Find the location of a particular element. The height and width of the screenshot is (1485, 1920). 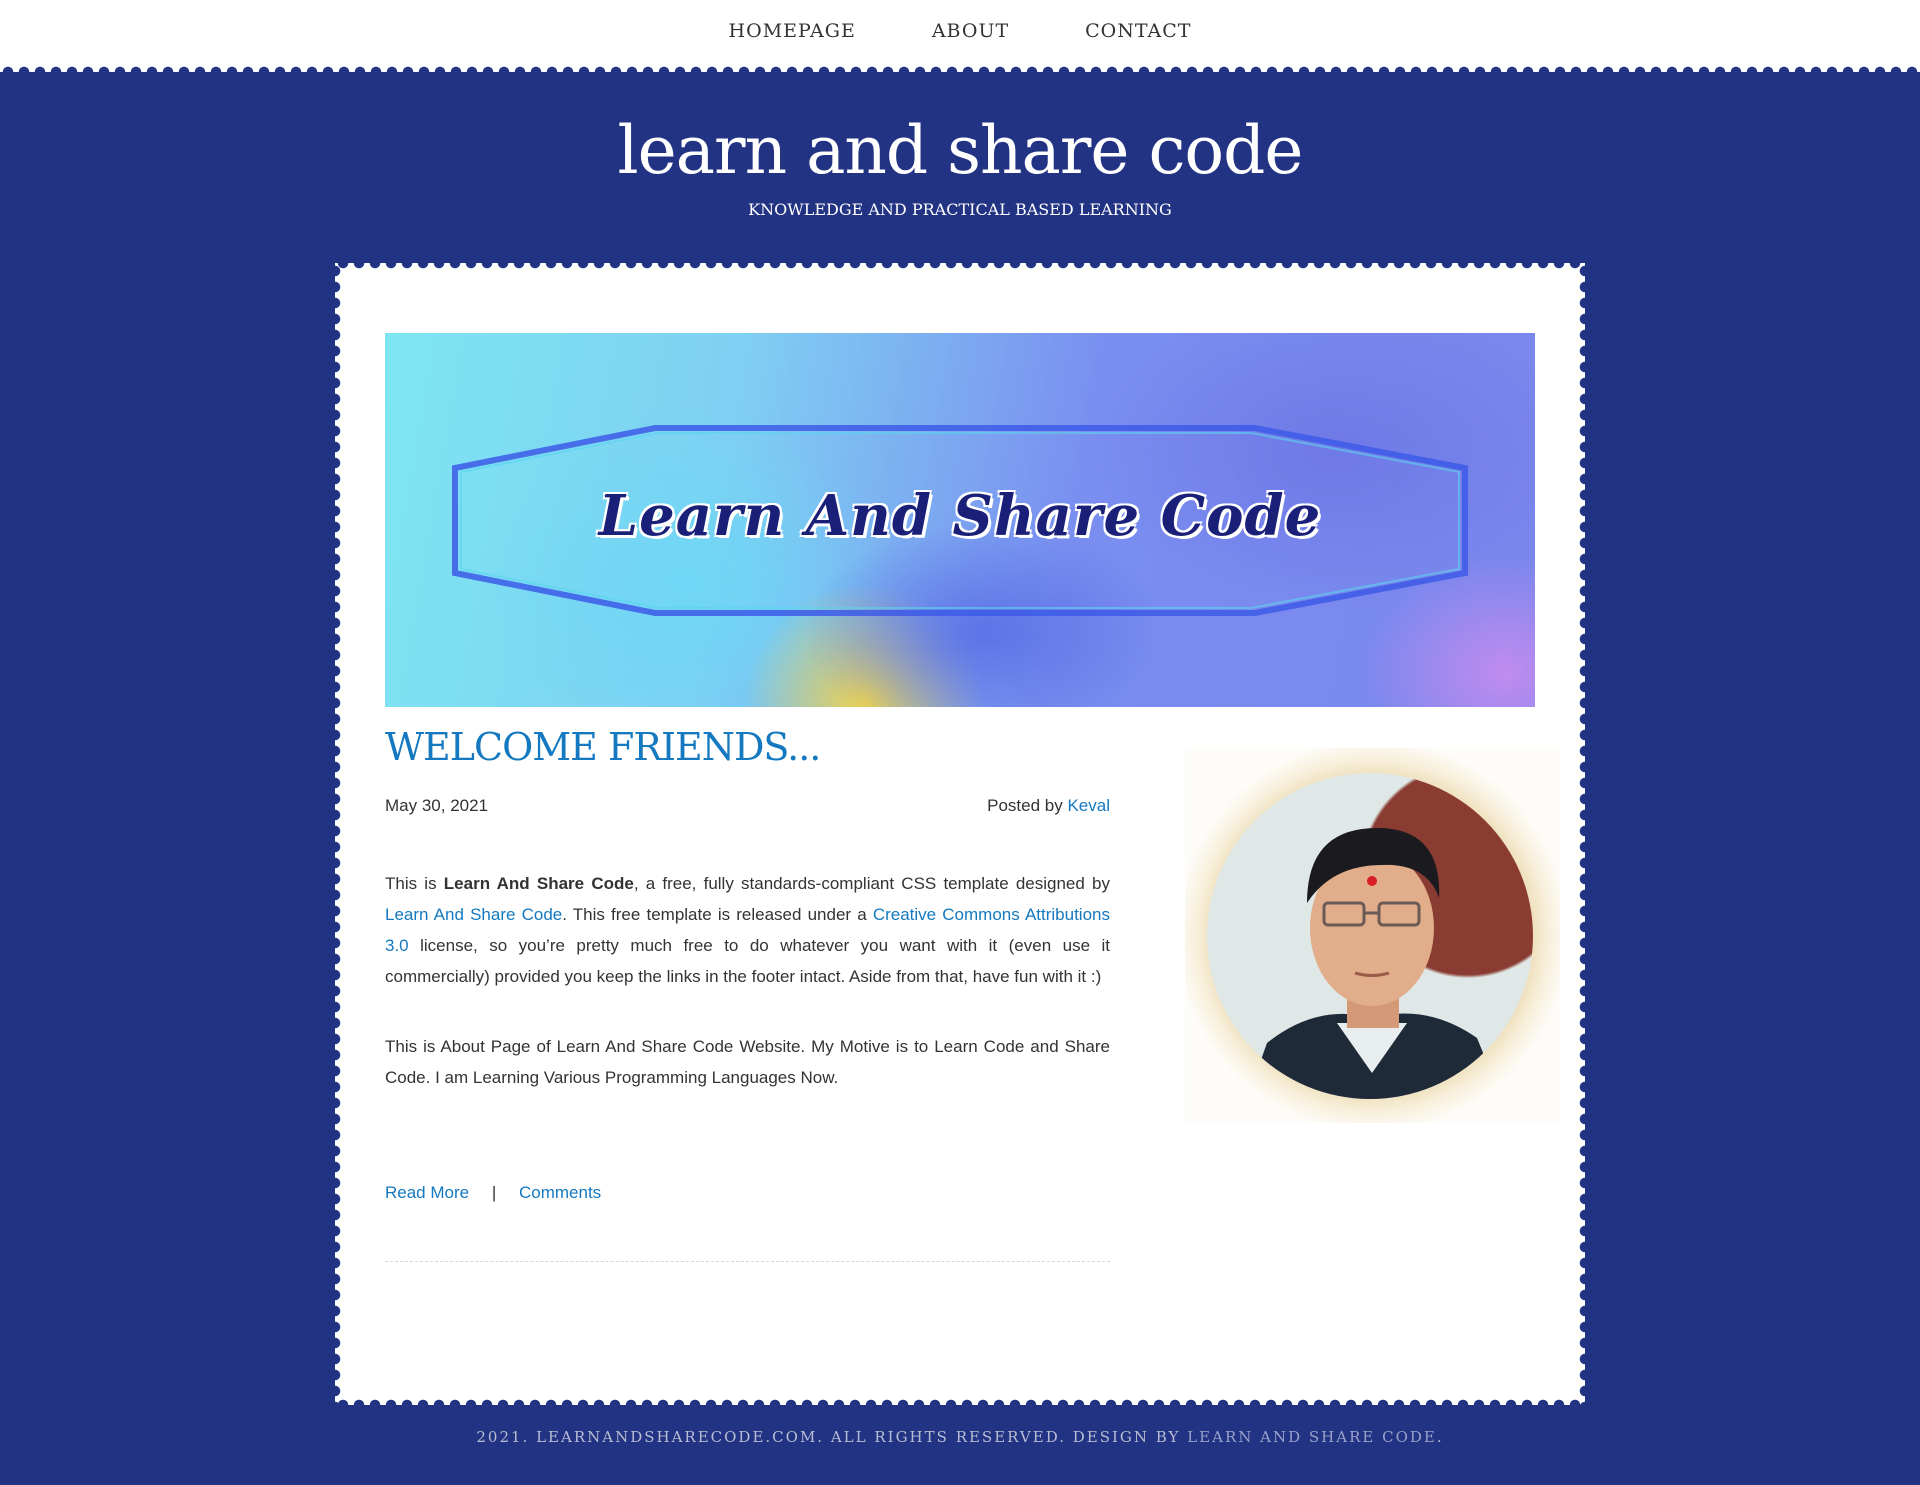

card-perforated-edge-top is located at coordinates (960, 263).